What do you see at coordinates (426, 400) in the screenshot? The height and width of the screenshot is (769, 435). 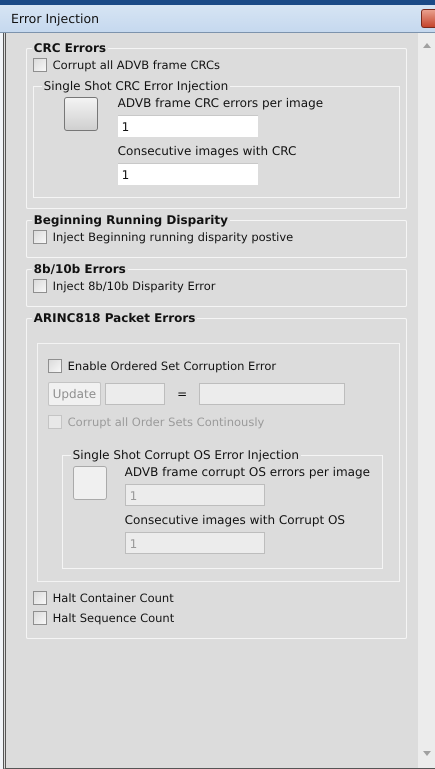 I see `scrollbar` at bounding box center [426, 400].